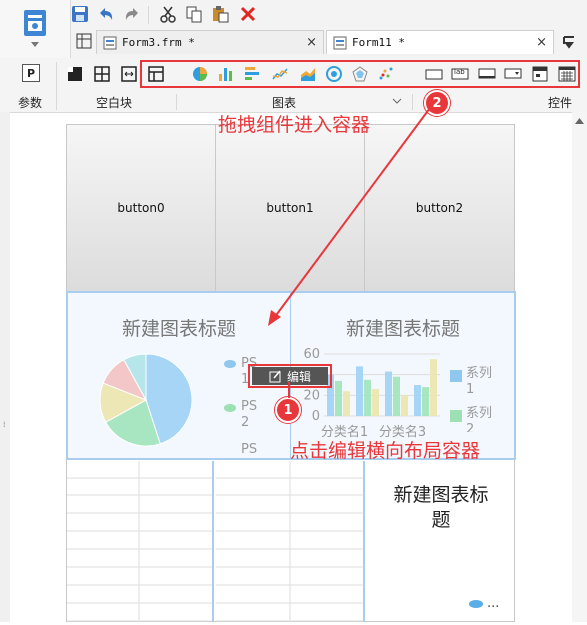  Describe the element at coordinates (360, 74) in the screenshot. I see `radar-chart-icon` at that location.